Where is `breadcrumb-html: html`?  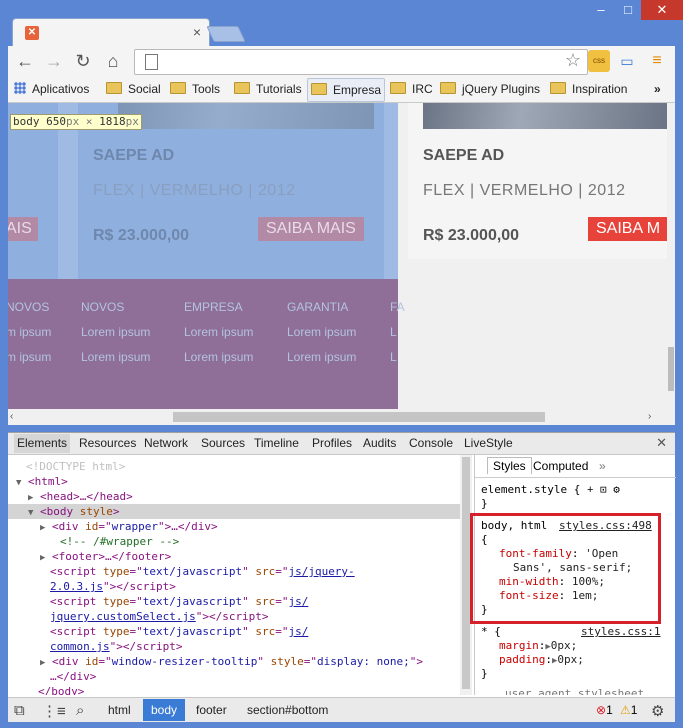
breadcrumb-html: html is located at coordinates (119, 710).